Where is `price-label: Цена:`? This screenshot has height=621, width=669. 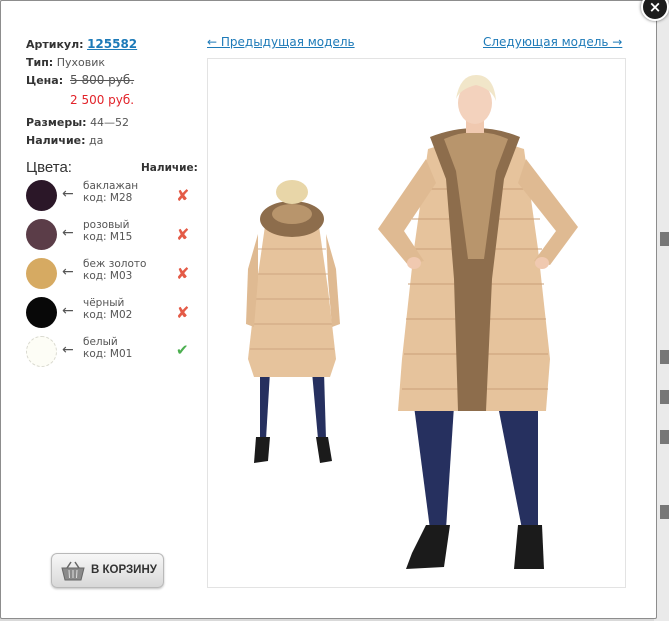 price-label: Цена: is located at coordinates (45, 80).